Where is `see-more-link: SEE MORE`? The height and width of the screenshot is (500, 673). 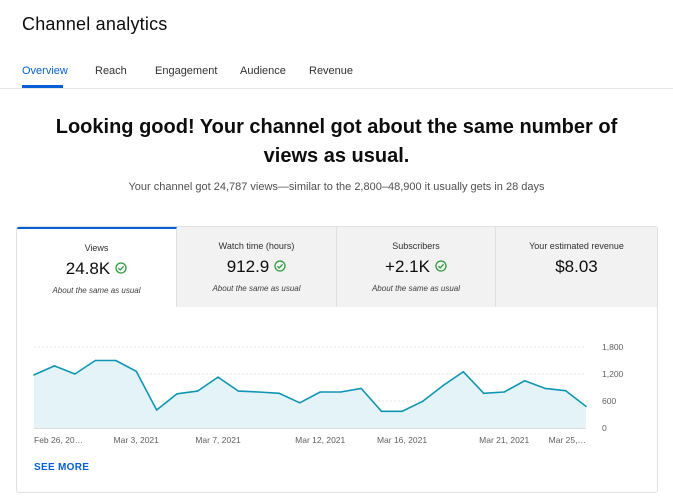 see-more-link: SEE MORE is located at coordinates (61, 467).